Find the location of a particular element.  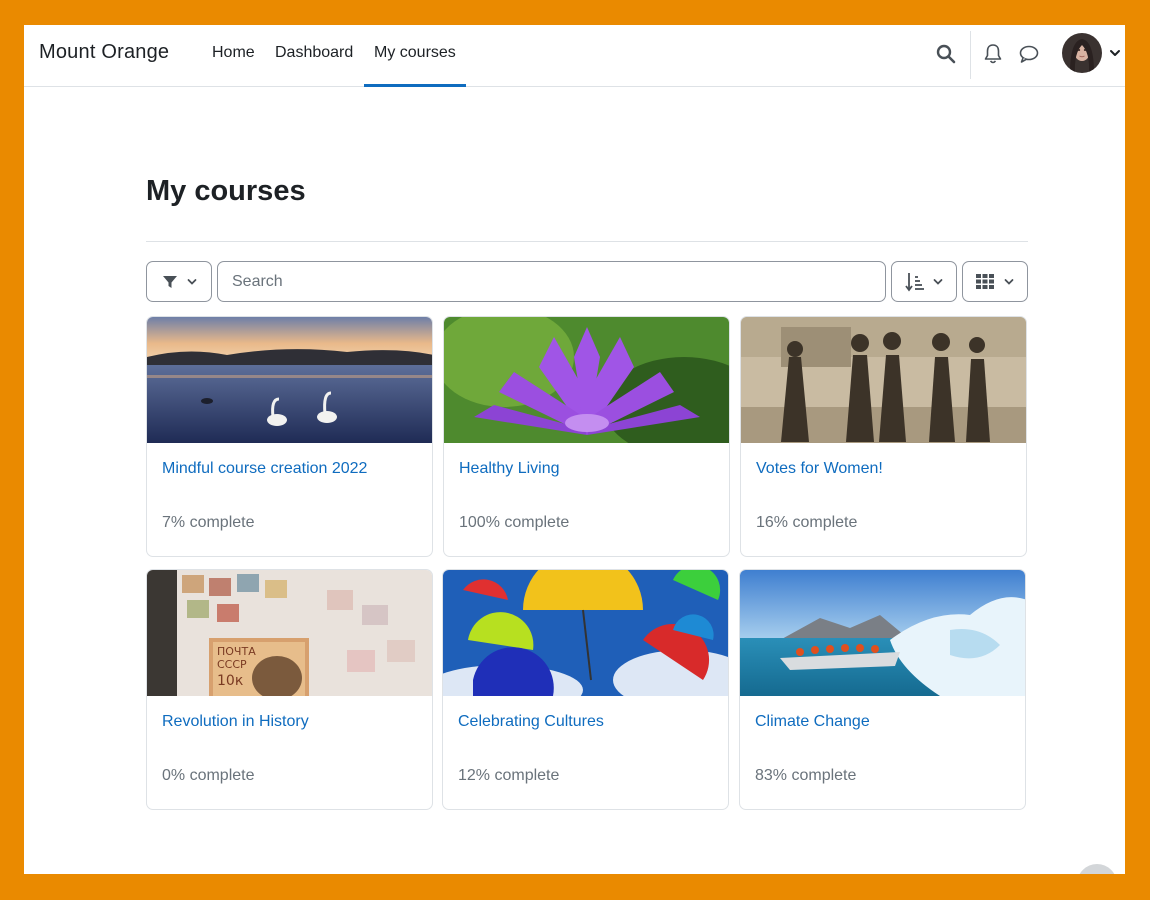

course-card: Healthy Living 100% complete is located at coordinates (586, 436).